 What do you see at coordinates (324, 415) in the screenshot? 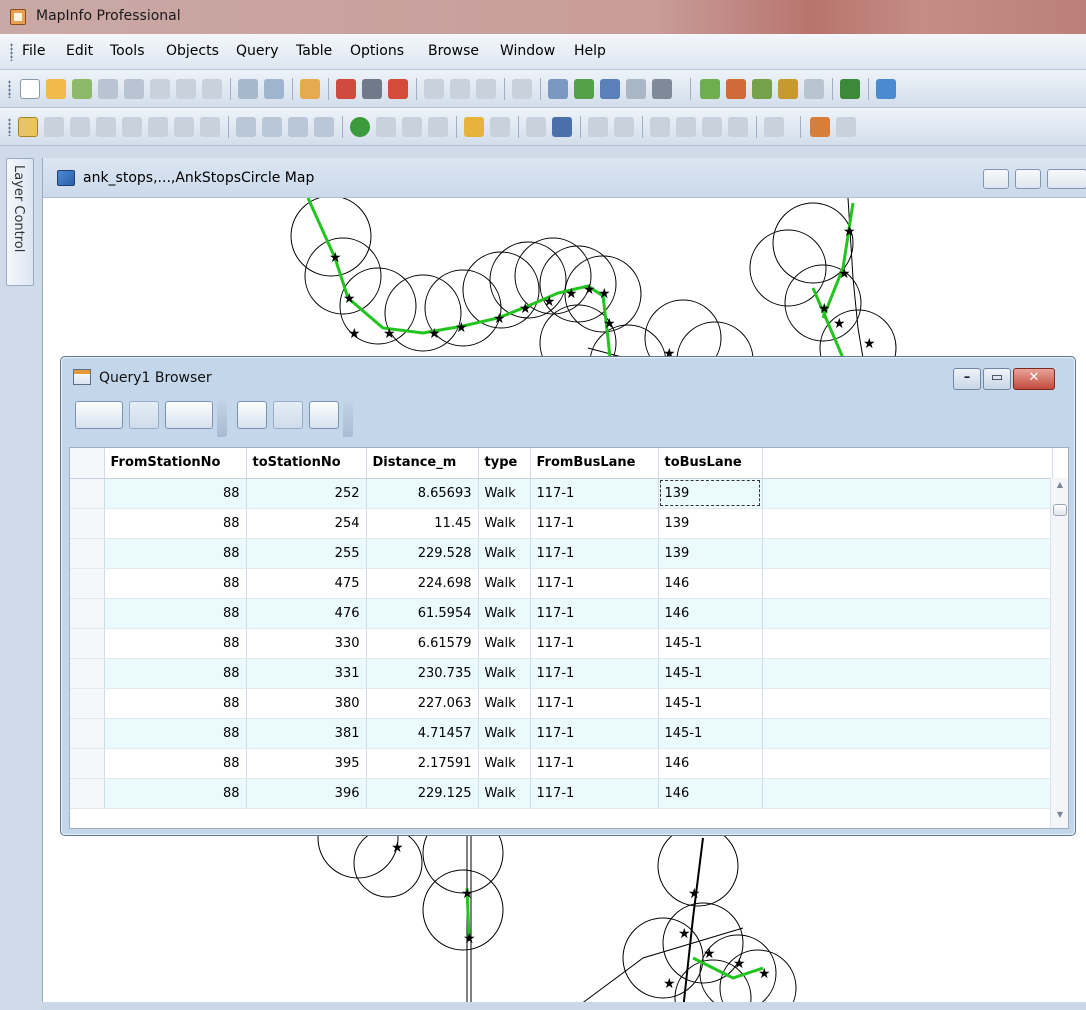
I see `pick-fields-icon` at bounding box center [324, 415].